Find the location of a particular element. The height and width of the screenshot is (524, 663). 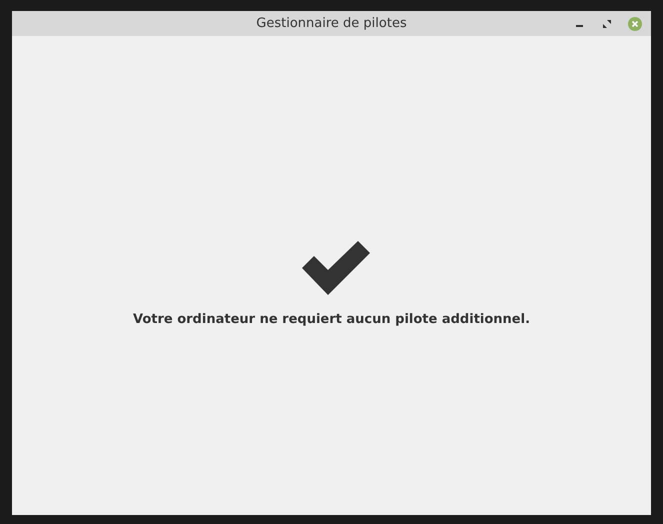

checkmark-icon is located at coordinates (336, 268).